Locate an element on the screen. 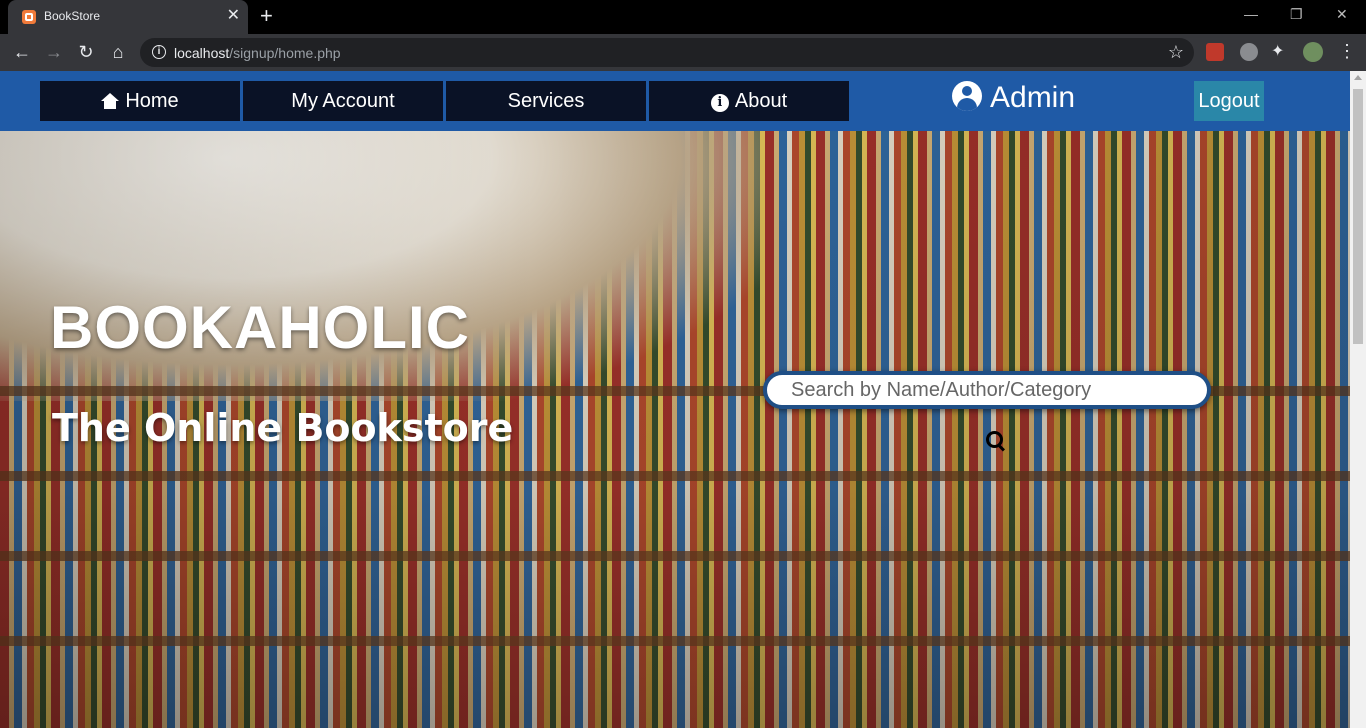  new-tab-button: + is located at coordinates (266, 16).